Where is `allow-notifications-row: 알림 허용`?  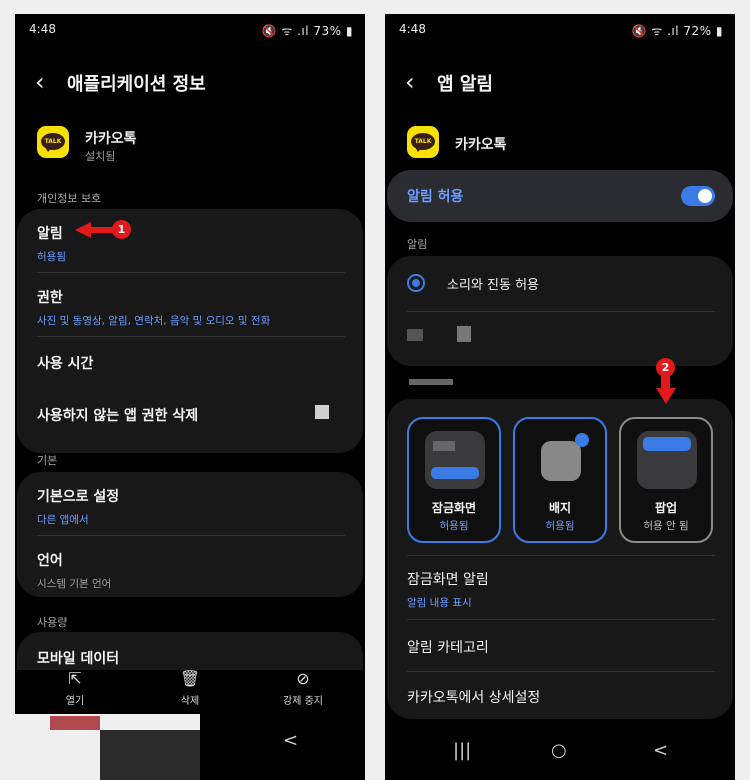
allow-notifications-row: 알림 허용 is located at coordinates (560, 196).